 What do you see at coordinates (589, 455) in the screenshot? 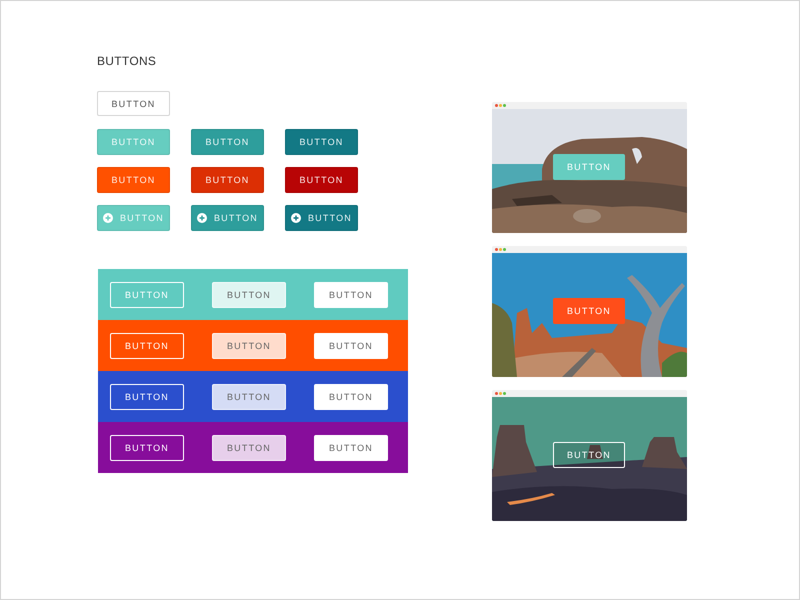
I see `ghost-button: BUTTON` at bounding box center [589, 455].